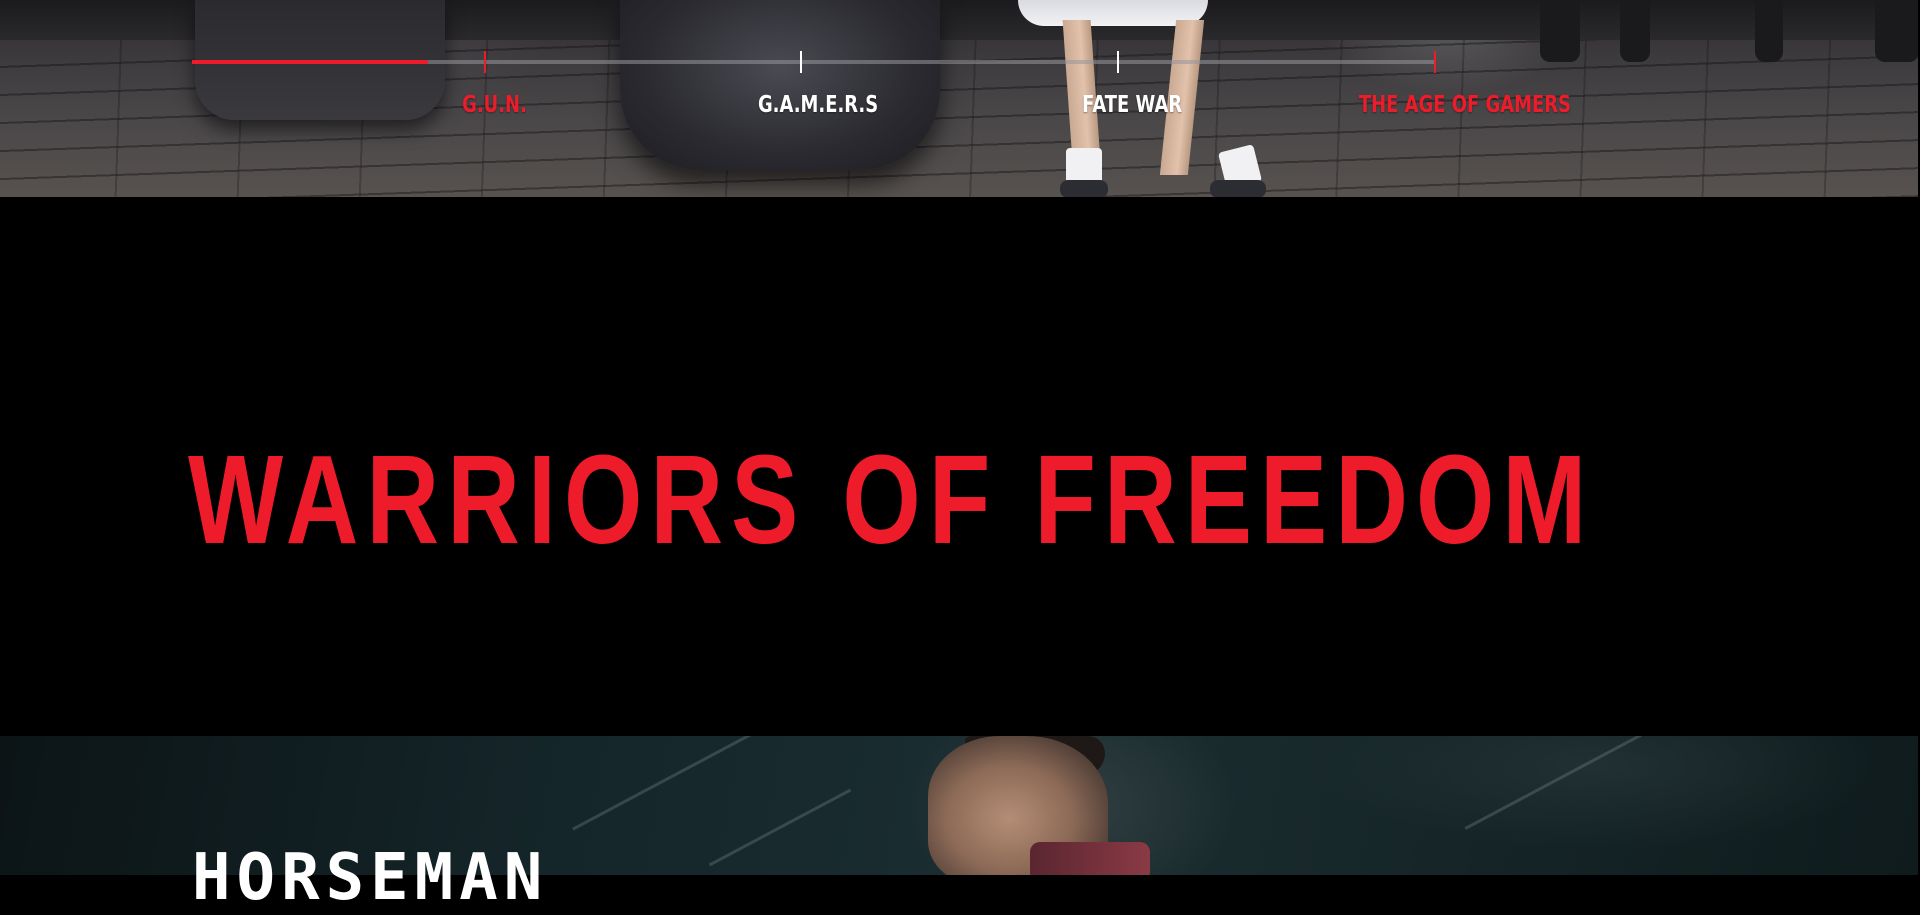 The image size is (1920, 915). I want to click on timeline-tick-age-of-gamers, so click(1435, 62).